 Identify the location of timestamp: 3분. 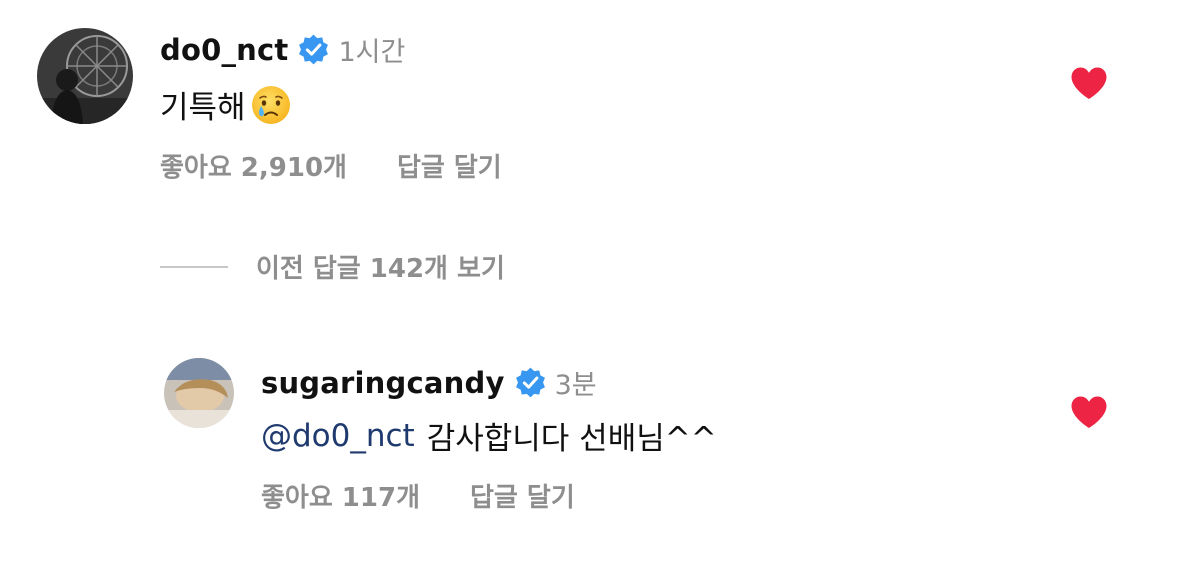
(575, 385).